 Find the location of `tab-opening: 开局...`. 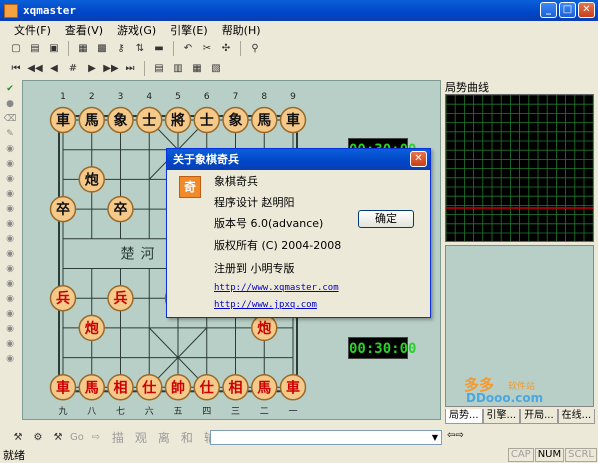

tab-opening: 开局... is located at coordinates (539, 416).